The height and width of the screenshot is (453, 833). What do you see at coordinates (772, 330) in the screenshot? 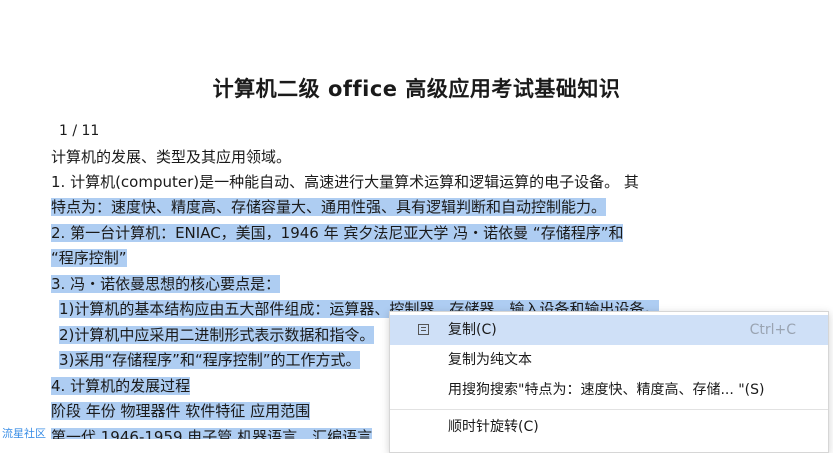
I see `menu-item-shortcut: Ctrl+C` at bounding box center [772, 330].